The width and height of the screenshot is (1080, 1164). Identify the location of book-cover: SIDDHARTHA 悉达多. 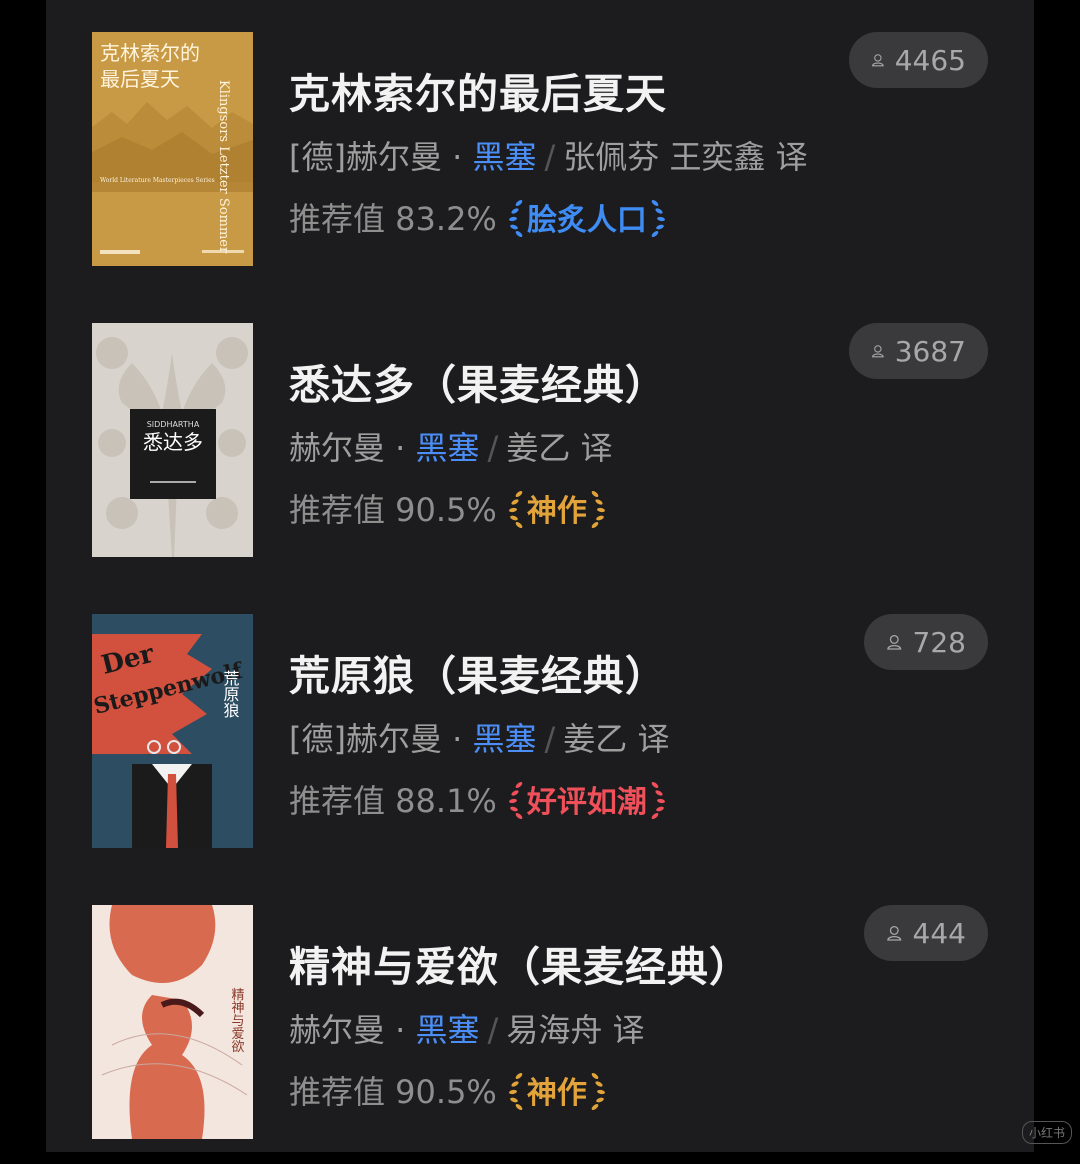
(172, 440).